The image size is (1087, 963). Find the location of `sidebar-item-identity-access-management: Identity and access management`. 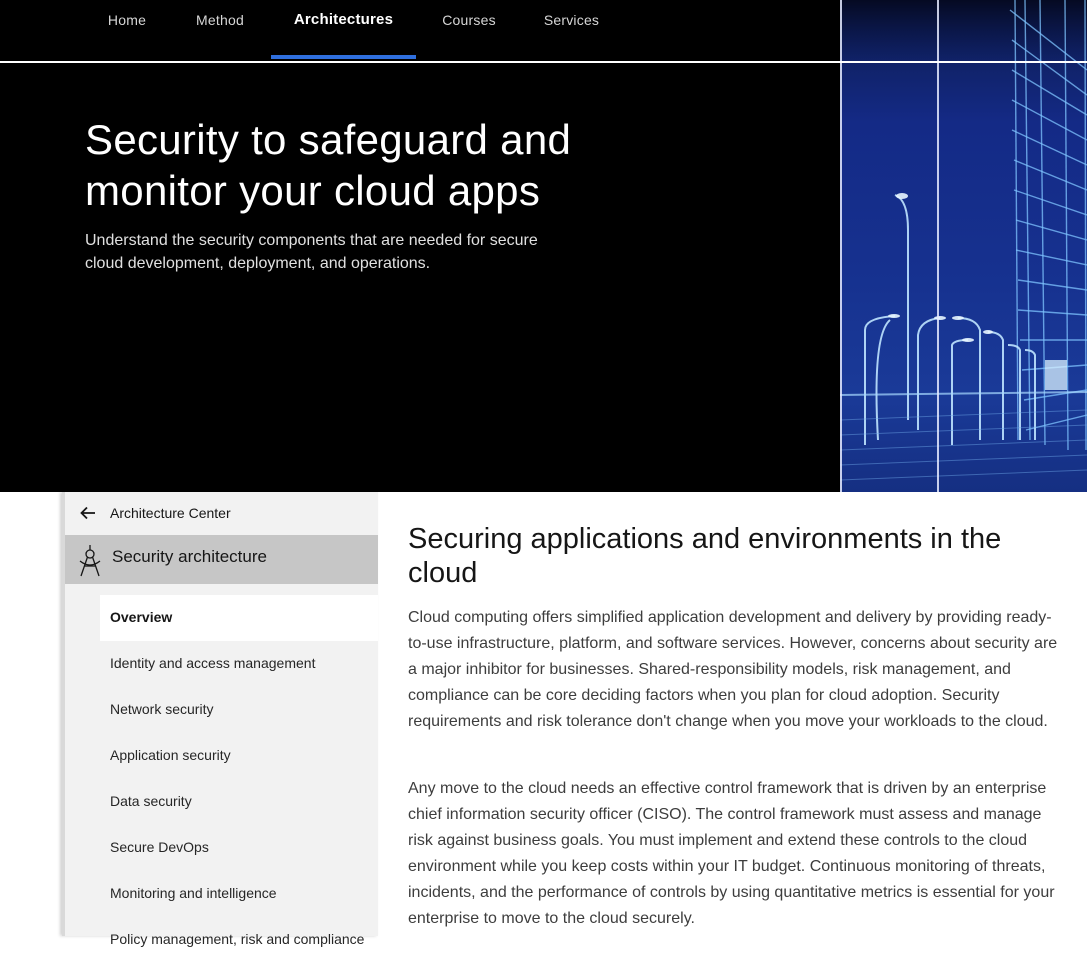

sidebar-item-identity-access-management: Identity and access management is located at coordinates (239, 664).